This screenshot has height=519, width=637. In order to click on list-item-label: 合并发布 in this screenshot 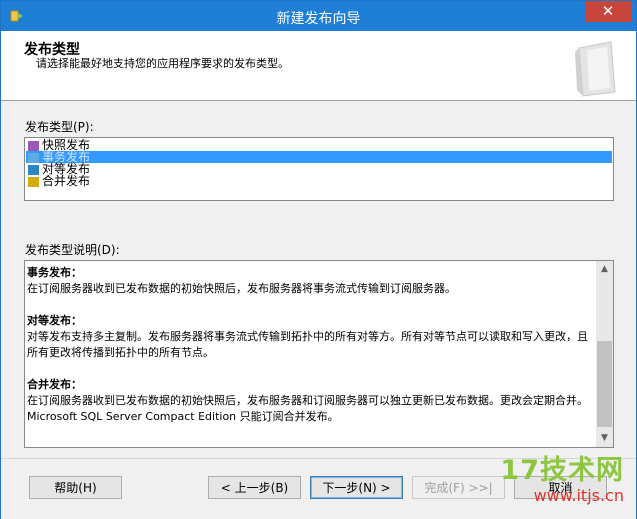, I will do `click(66, 181)`.